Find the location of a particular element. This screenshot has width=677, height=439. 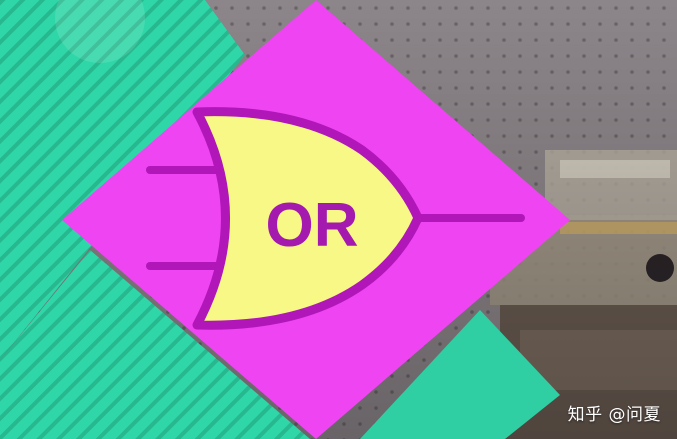

watermark-text: 知乎 @问夏 is located at coordinates (614, 415).